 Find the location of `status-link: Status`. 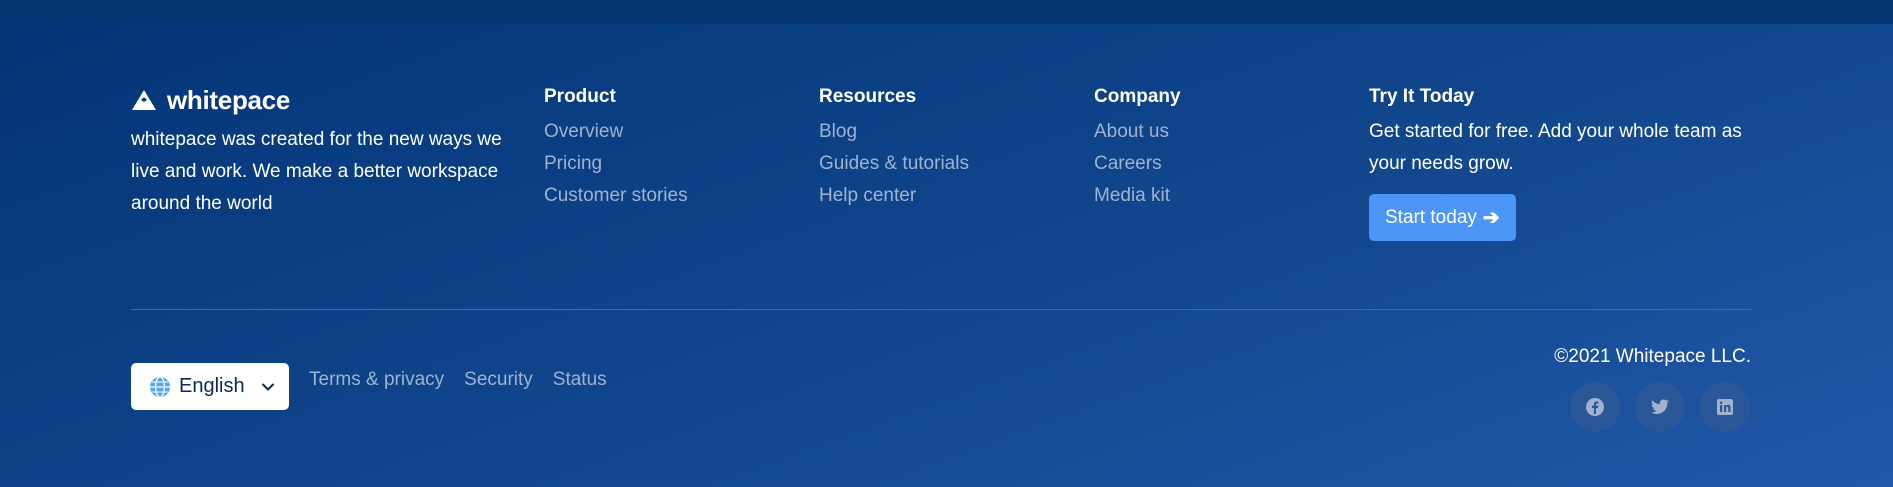

status-link: Status is located at coordinates (580, 380).